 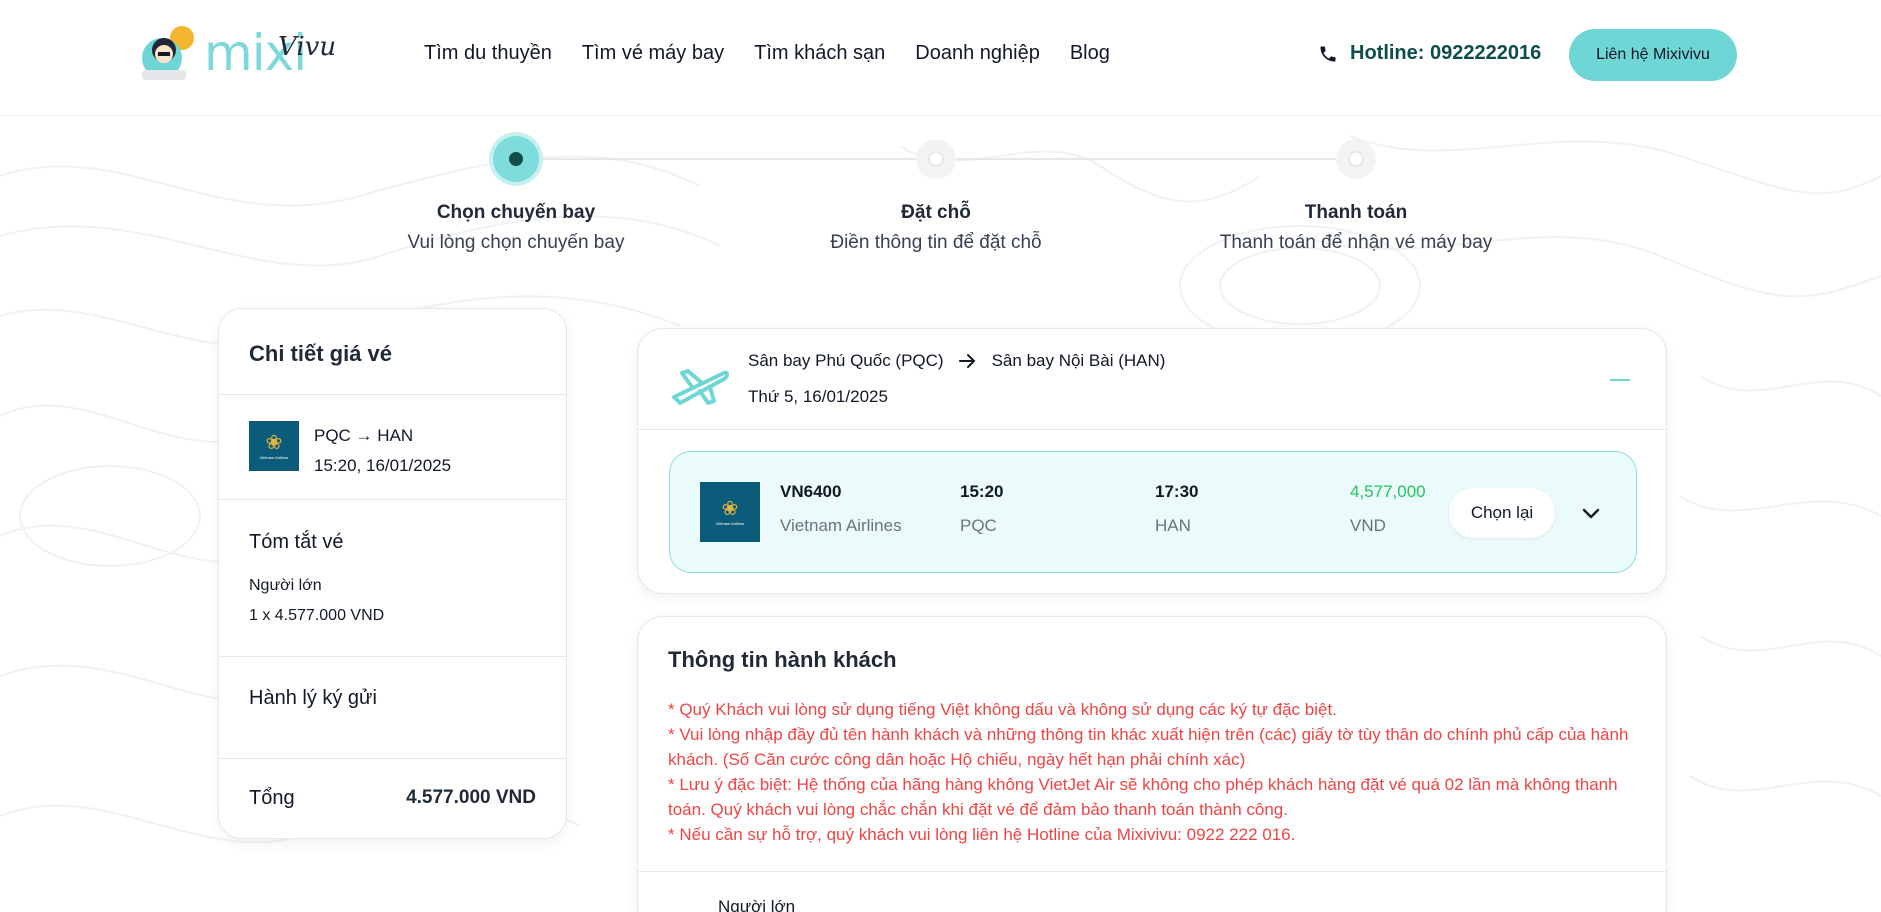 What do you see at coordinates (516, 228) in the screenshot?
I see `step-select-flight: Chọn chuyến bay Vui lòng chọn chuyến bay` at bounding box center [516, 228].